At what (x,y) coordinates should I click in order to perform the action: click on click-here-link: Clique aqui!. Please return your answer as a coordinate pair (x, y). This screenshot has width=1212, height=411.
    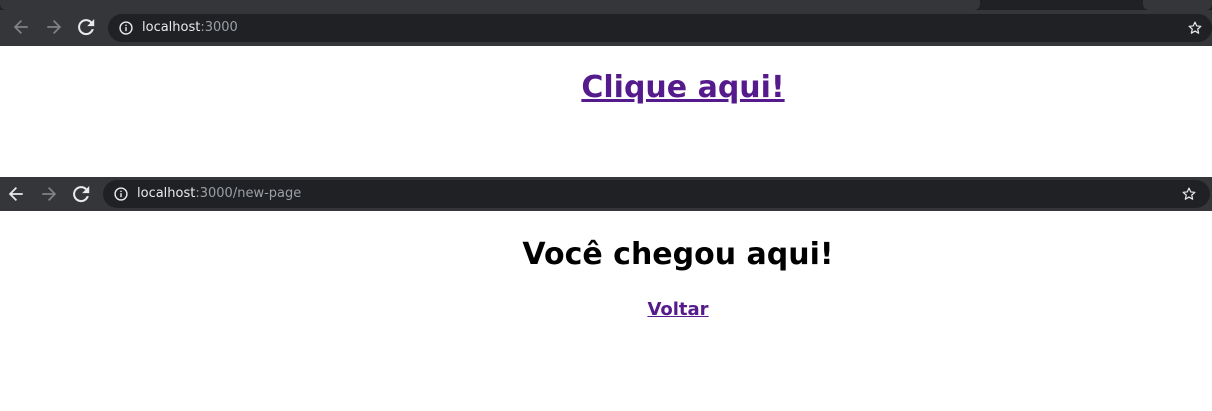
    Looking at the image, I should click on (606, 87).